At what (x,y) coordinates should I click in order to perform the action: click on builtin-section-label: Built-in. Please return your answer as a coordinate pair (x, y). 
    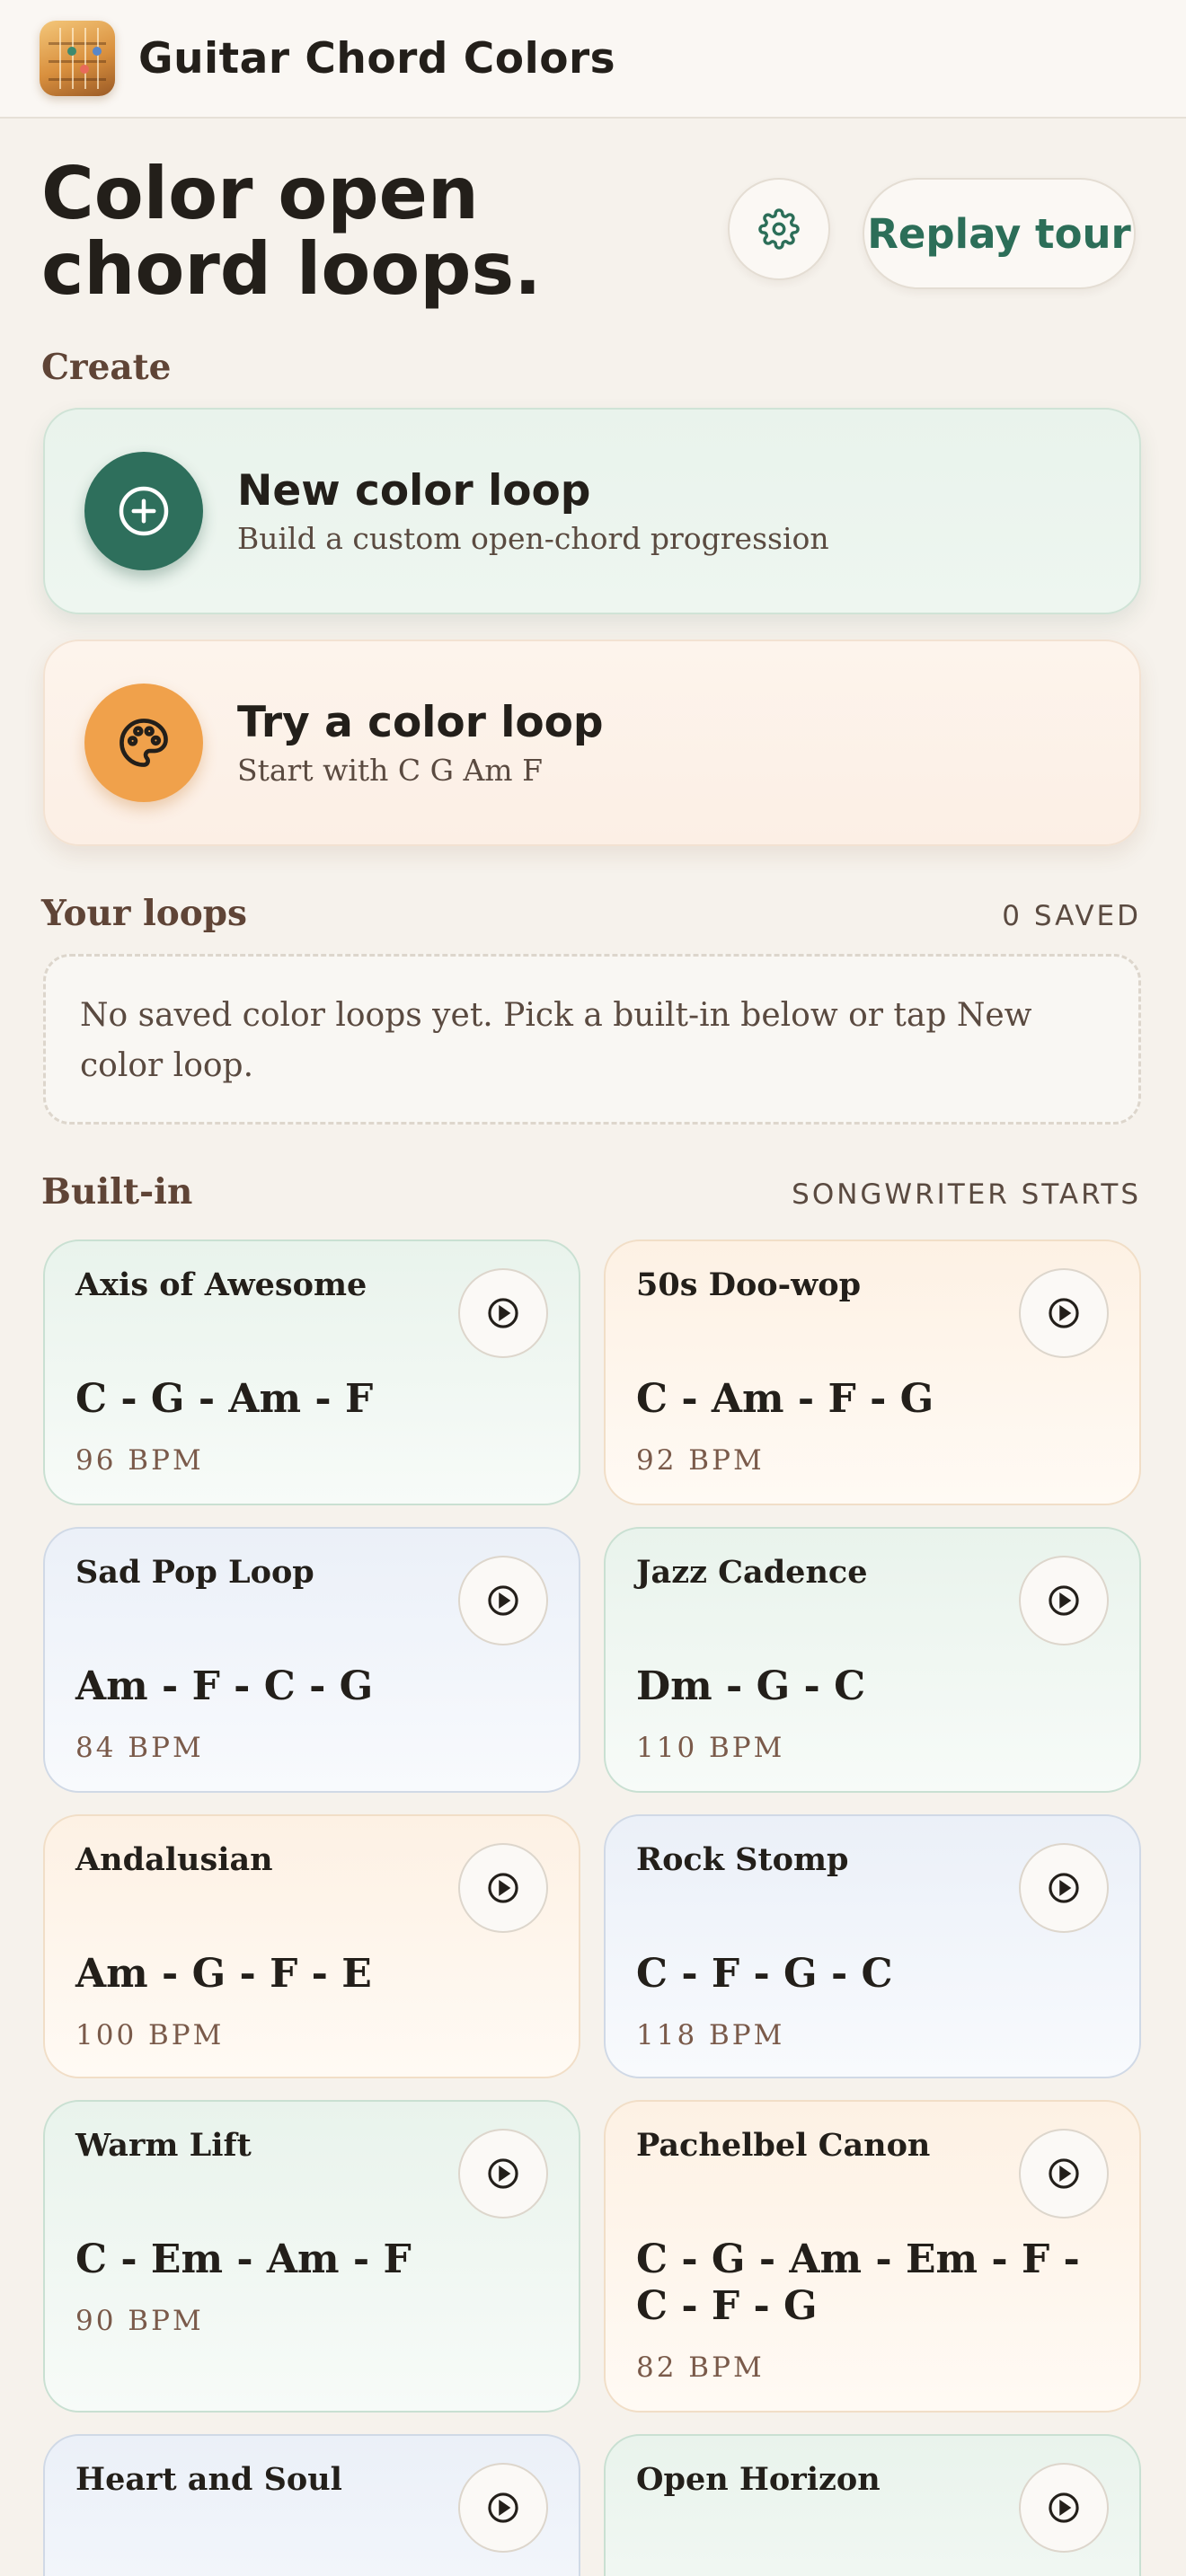
    Looking at the image, I should click on (117, 1192).